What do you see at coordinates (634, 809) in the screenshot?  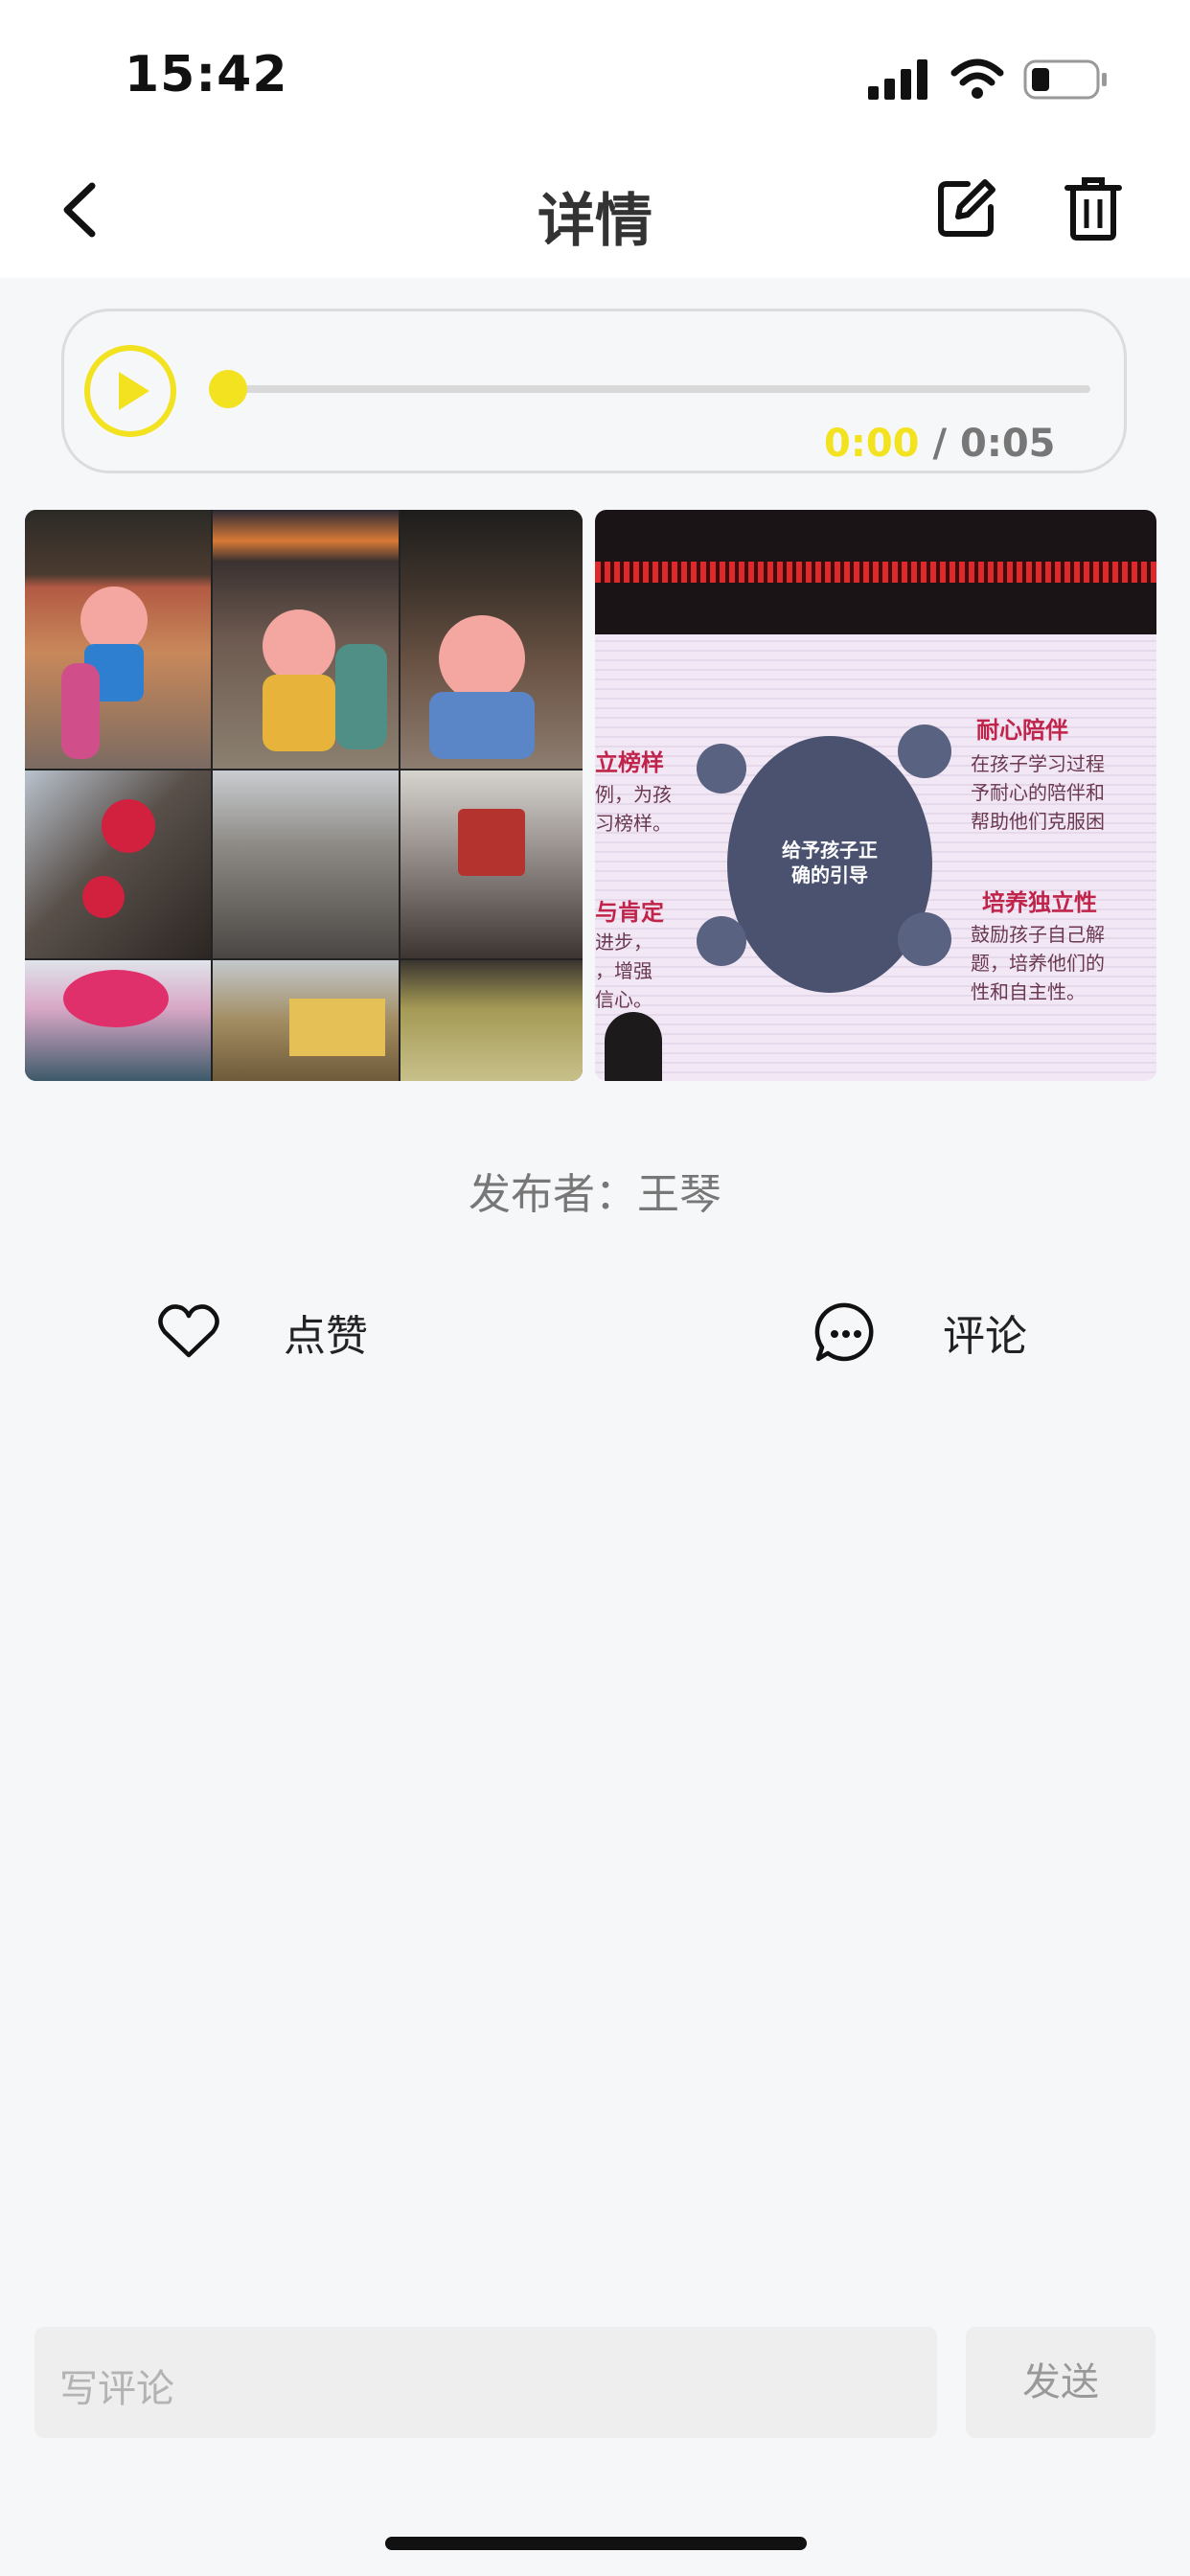 I see `slide-text: 例，为孩 习榜样。` at bounding box center [634, 809].